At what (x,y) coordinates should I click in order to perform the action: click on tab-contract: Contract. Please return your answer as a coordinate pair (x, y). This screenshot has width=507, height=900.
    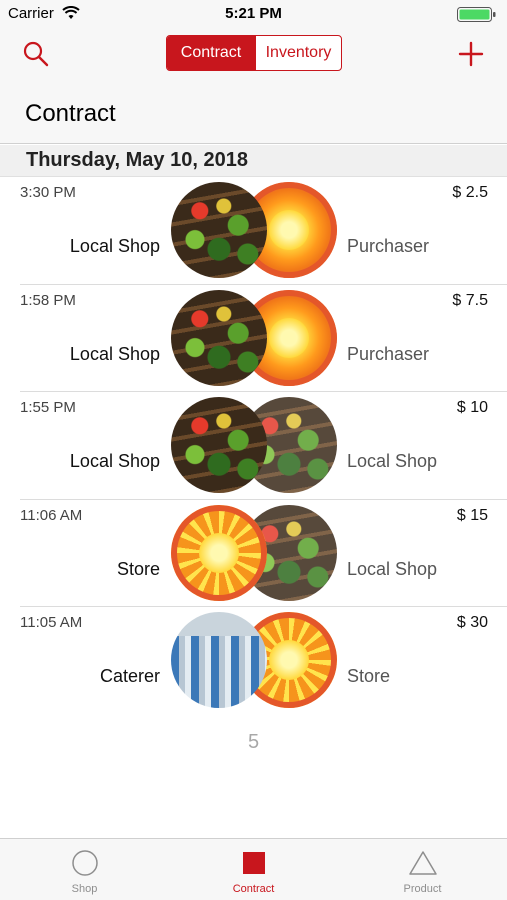
    Looking at the image, I should click on (253, 869).